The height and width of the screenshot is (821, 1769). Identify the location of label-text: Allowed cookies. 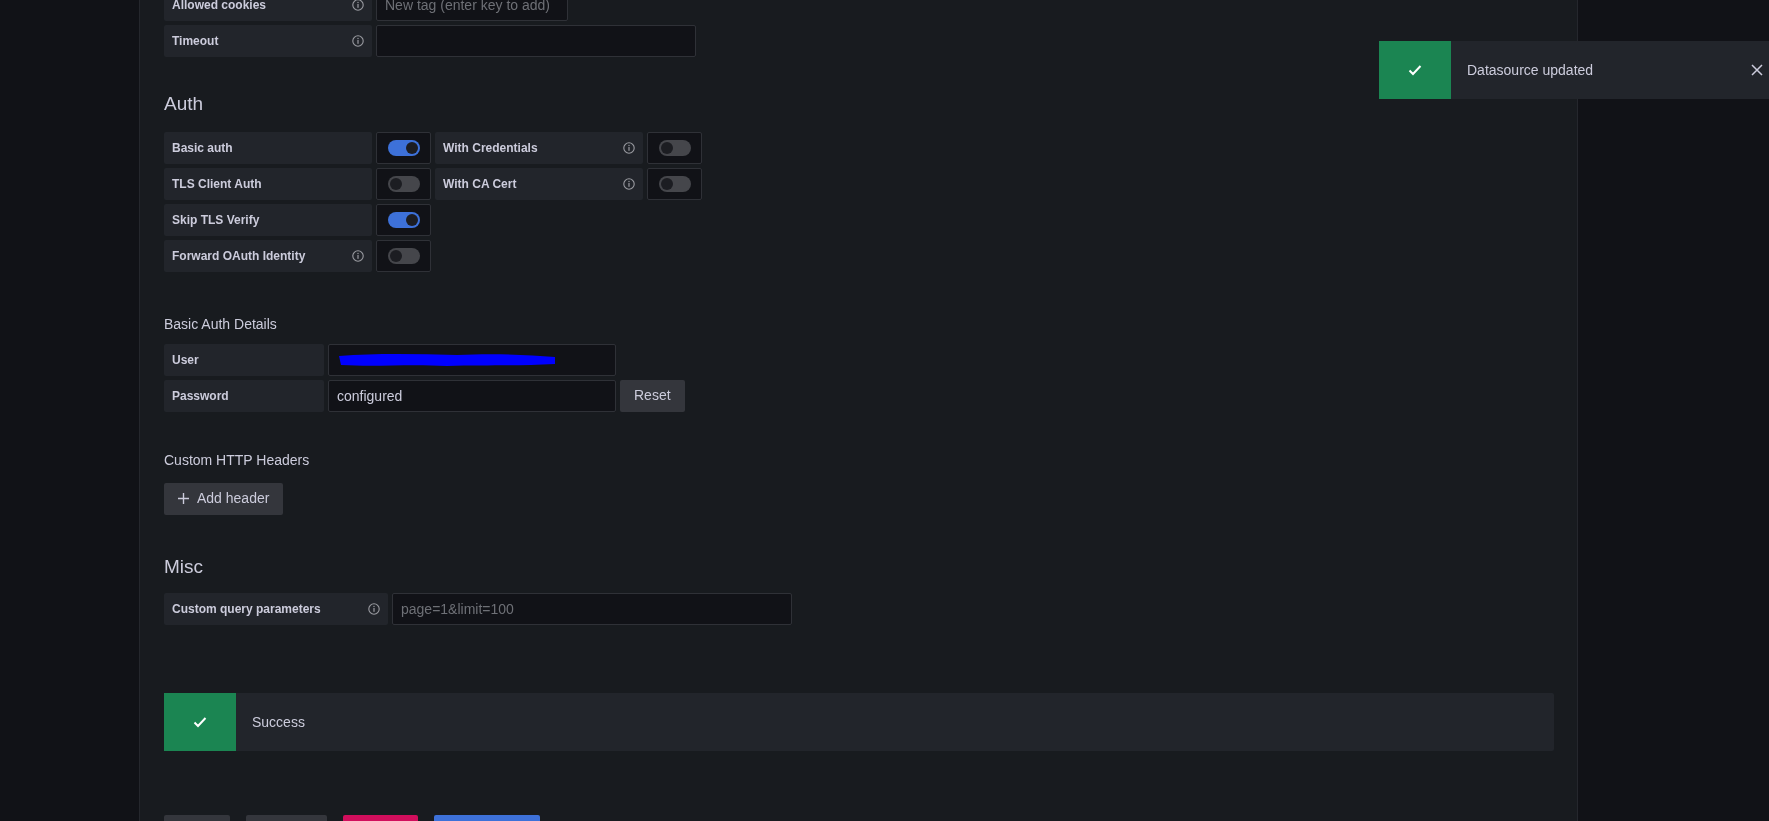
(219, 7).